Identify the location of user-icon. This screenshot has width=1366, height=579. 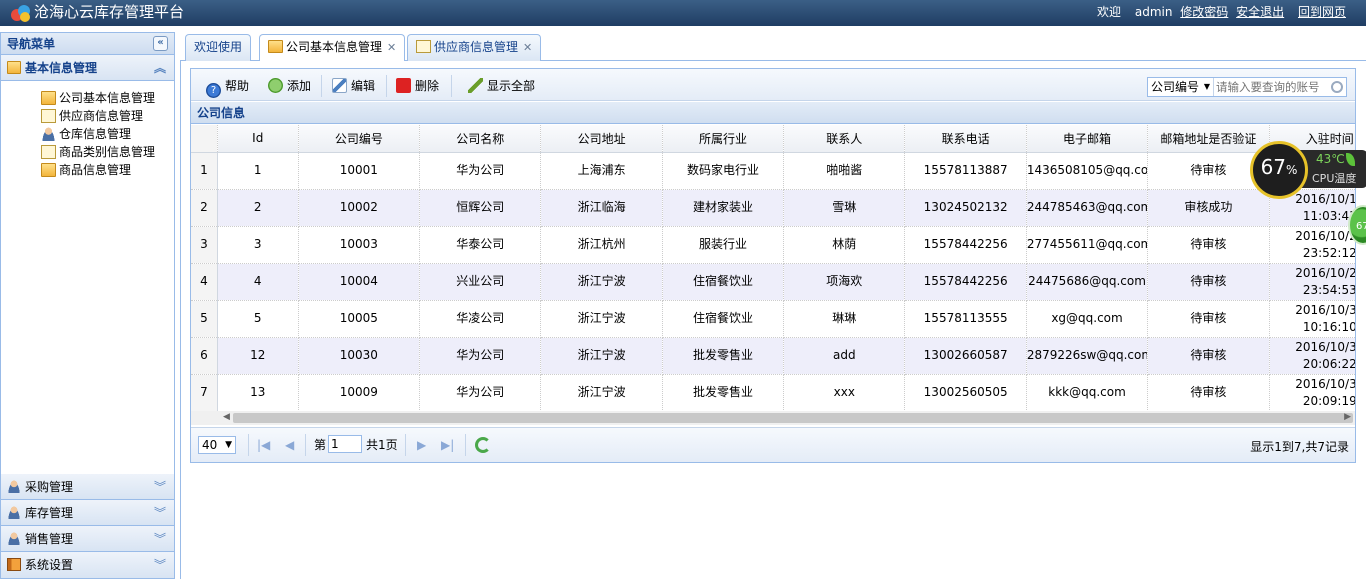
(14, 512).